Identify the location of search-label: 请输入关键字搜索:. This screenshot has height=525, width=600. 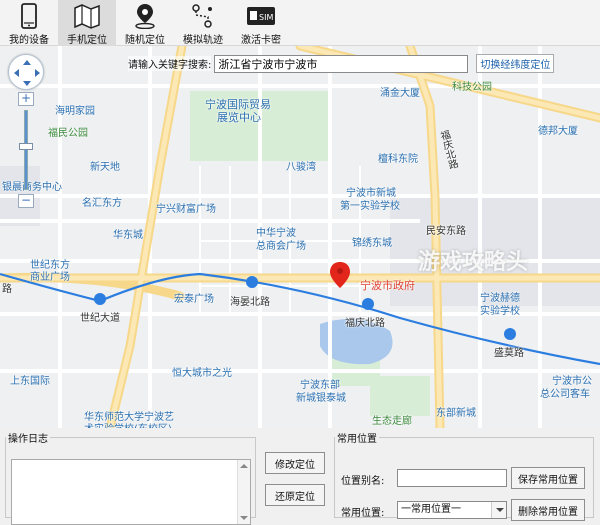
(170, 63).